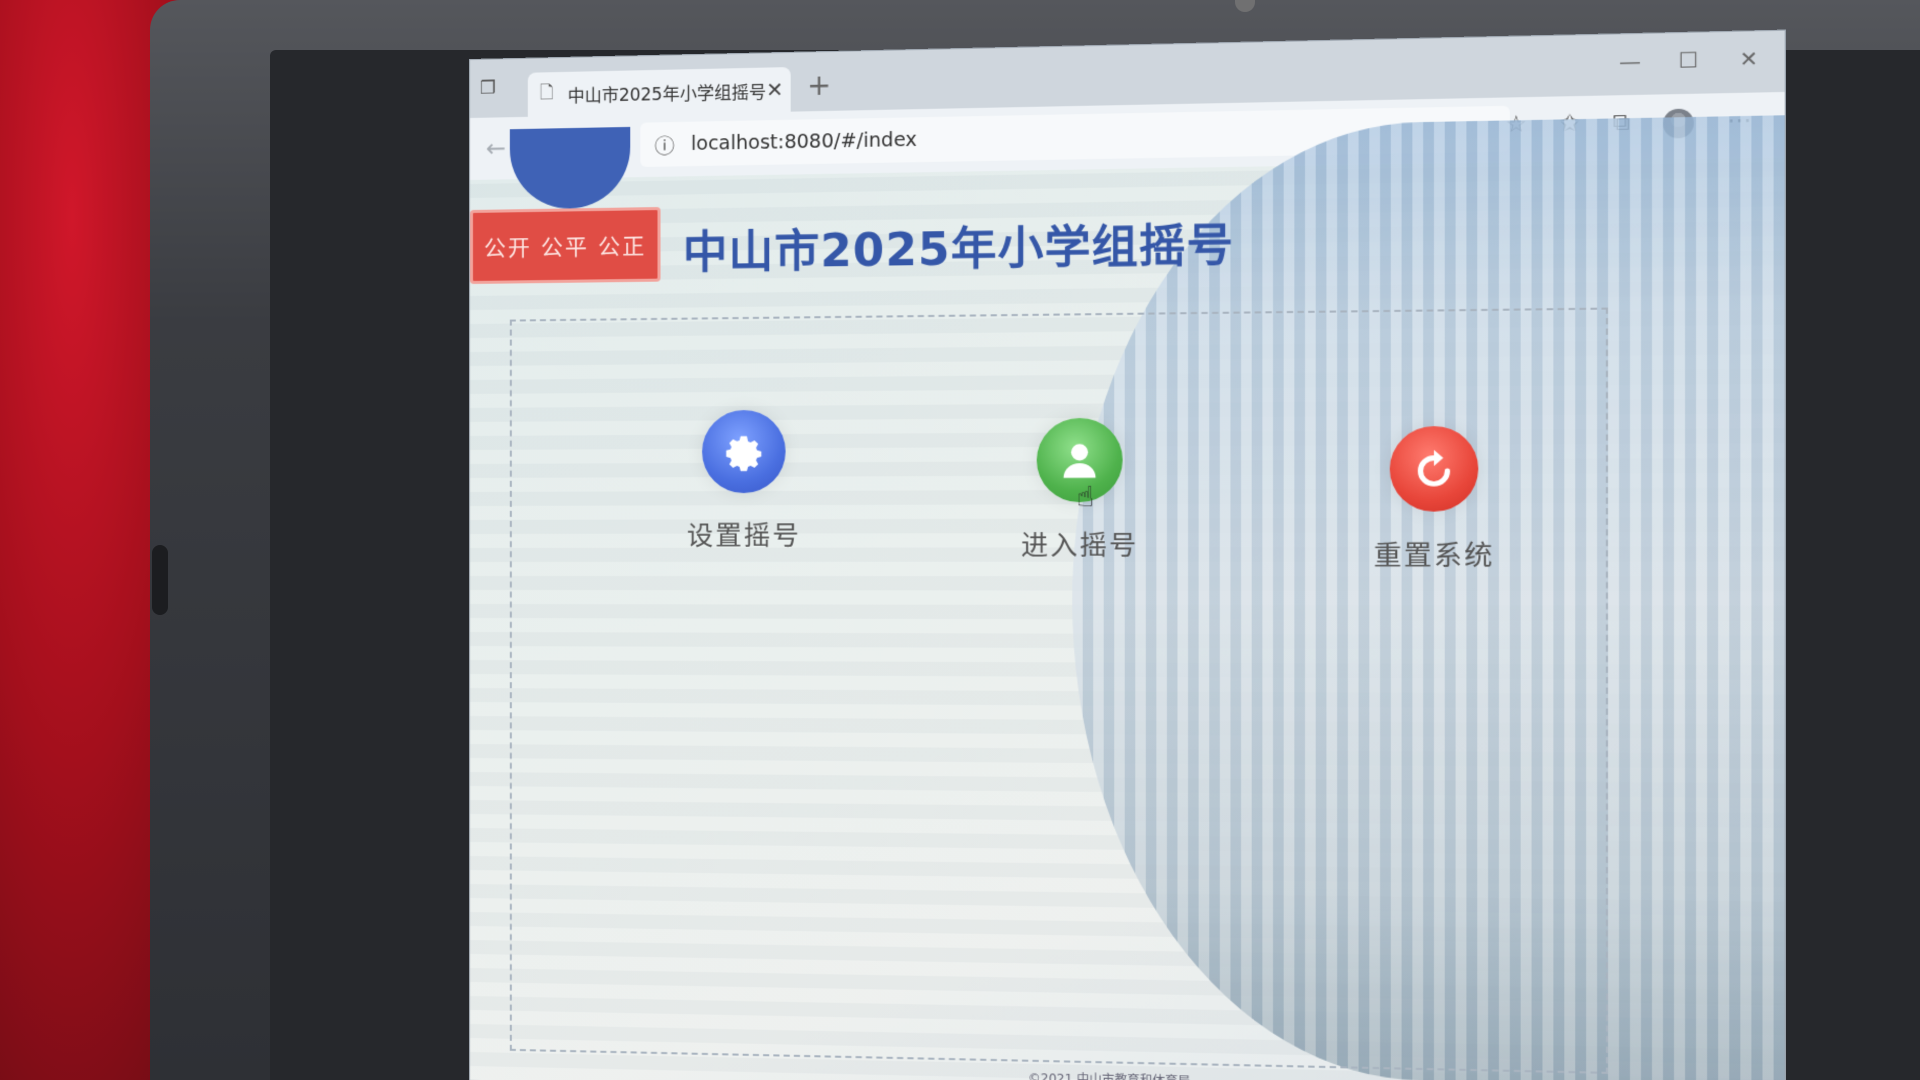 The image size is (1920, 1080). Describe the element at coordinates (819, 85) in the screenshot. I see `new-tab-icon: +` at that location.